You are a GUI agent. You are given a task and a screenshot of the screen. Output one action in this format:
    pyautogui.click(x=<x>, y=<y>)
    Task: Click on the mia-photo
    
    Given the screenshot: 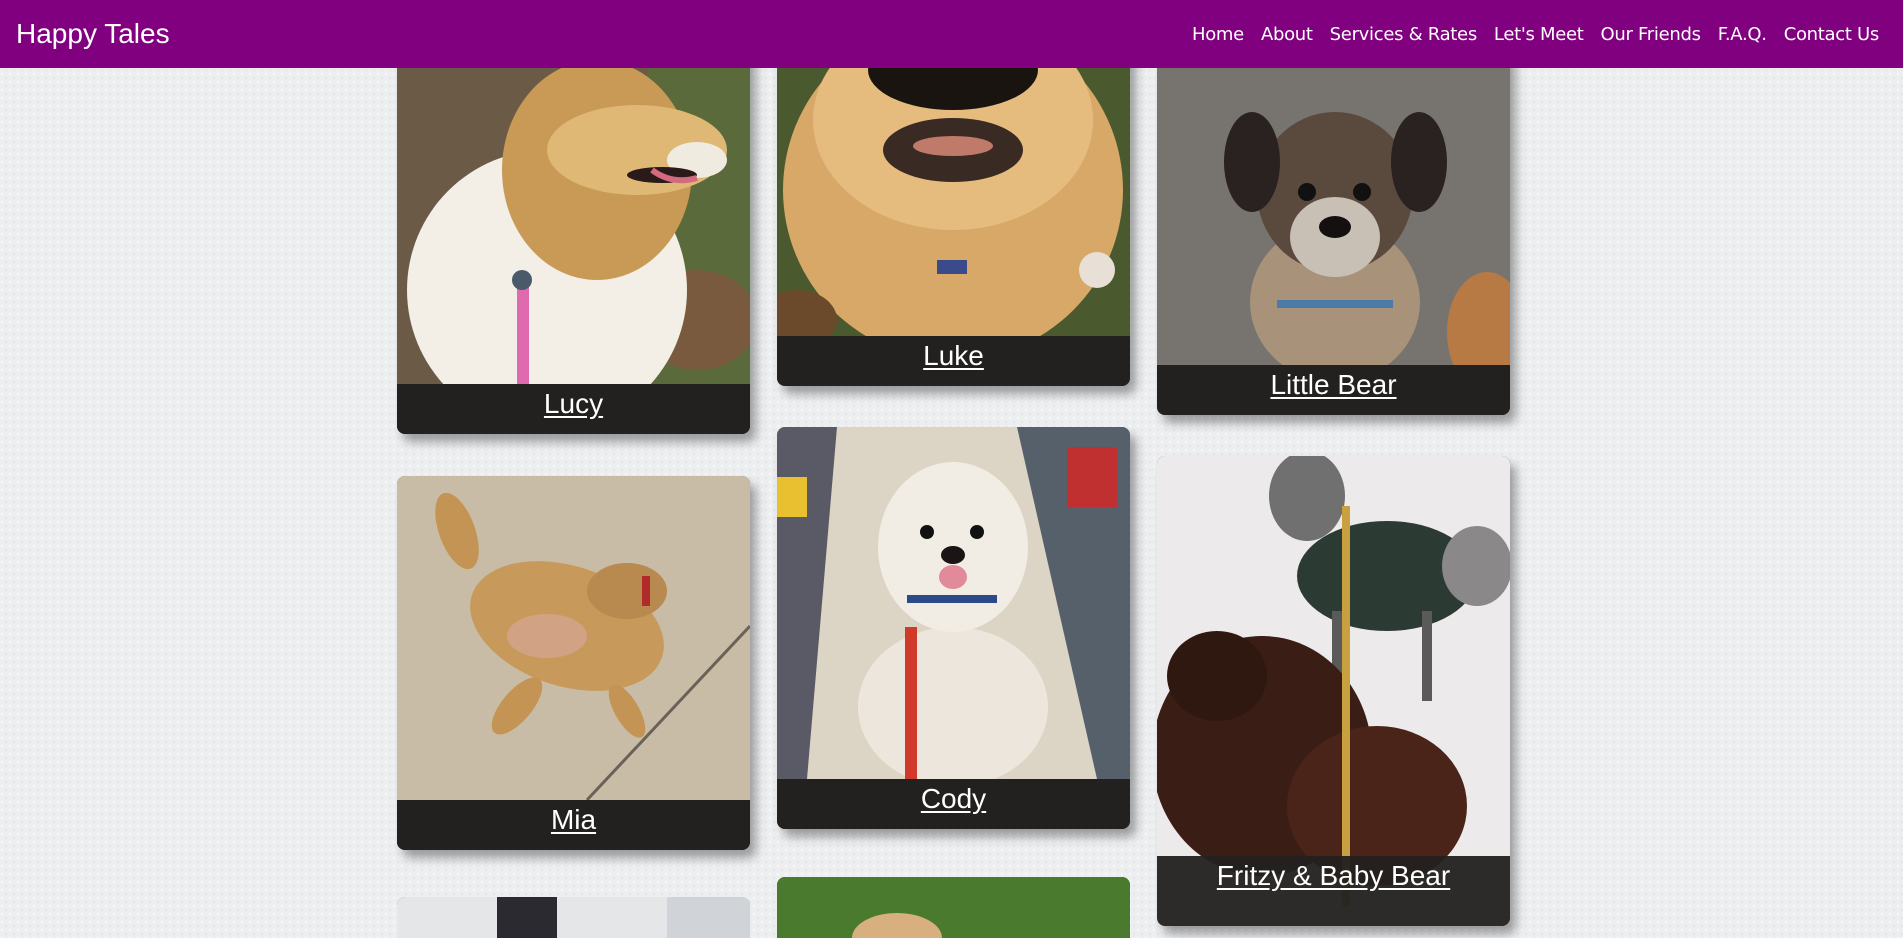 What is the action you would take?
    pyautogui.click(x=573, y=638)
    